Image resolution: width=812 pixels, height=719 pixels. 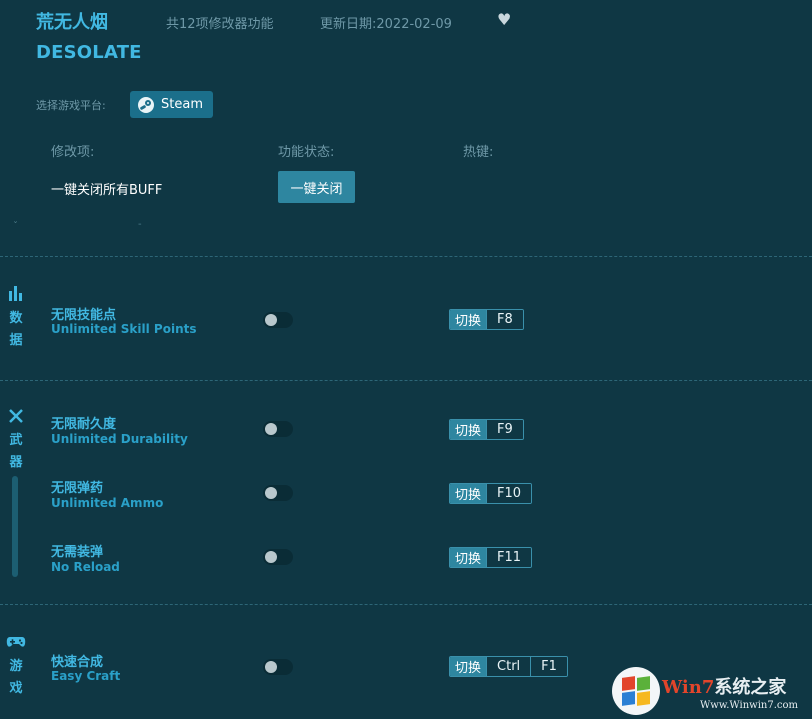 What do you see at coordinates (636, 691) in the screenshot?
I see `windows-logo-icon` at bounding box center [636, 691].